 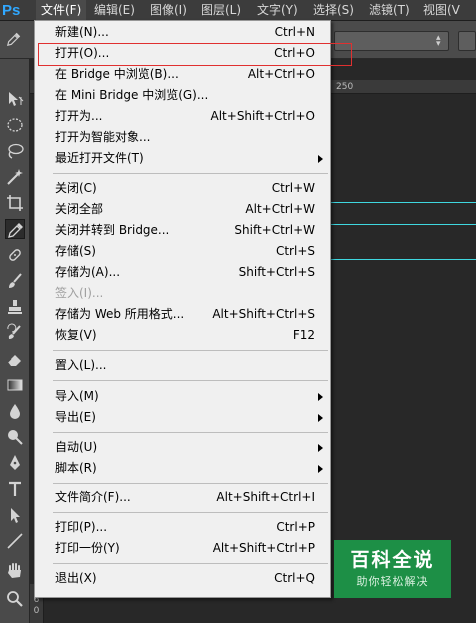 What do you see at coordinates (182, 417) in the screenshot?
I see `menu-item-export: 导出(E)` at bounding box center [182, 417].